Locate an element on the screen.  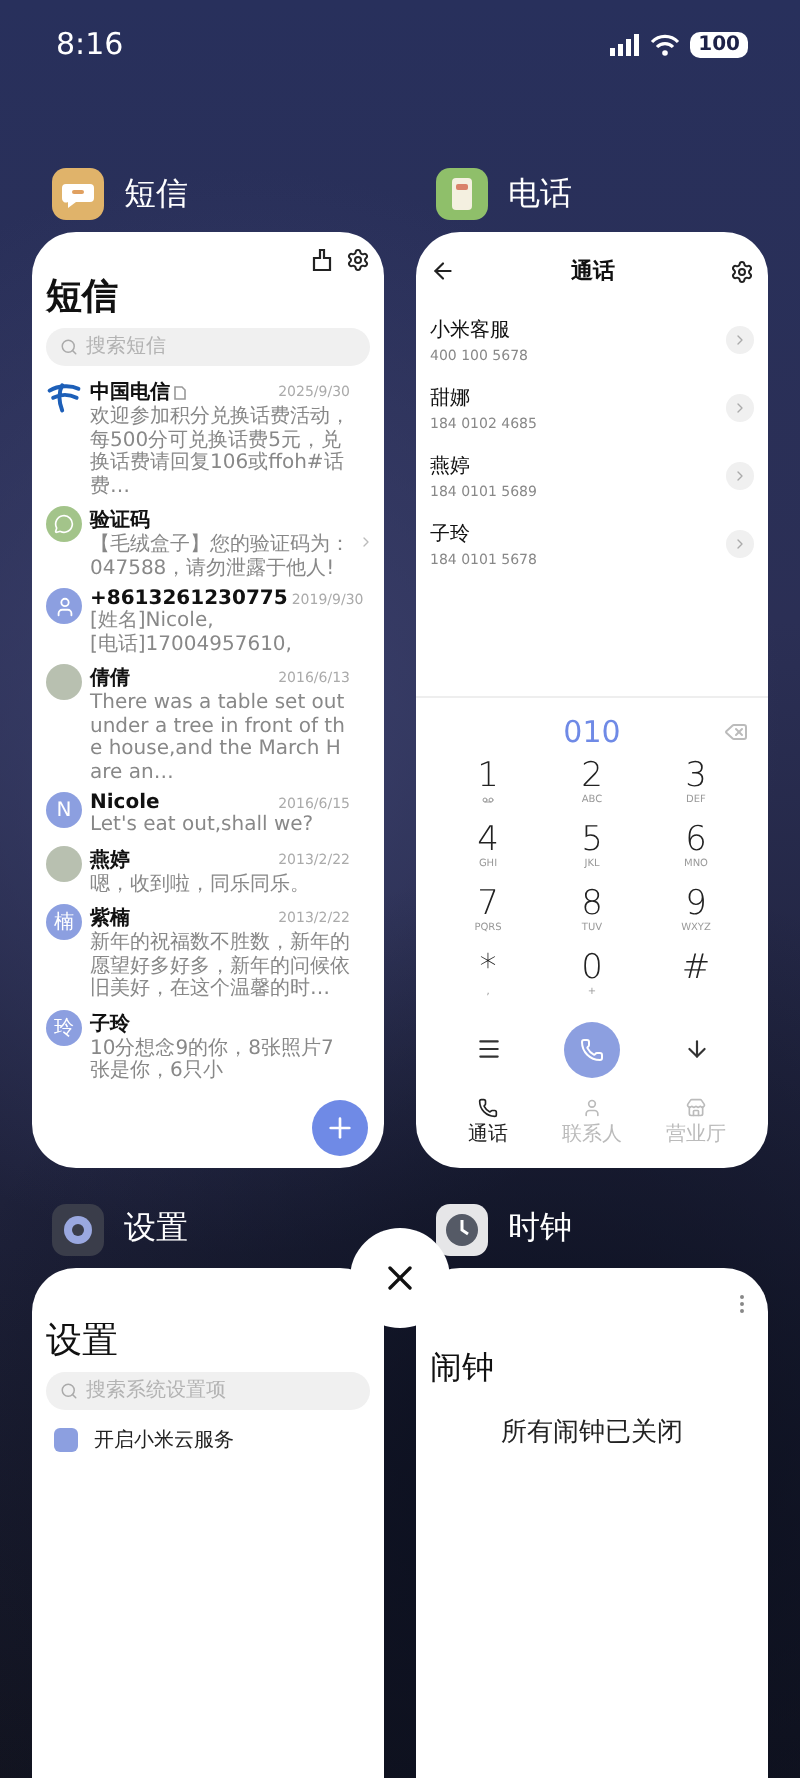
search-field: 搜索系统设置项 is located at coordinates (208, 1390).